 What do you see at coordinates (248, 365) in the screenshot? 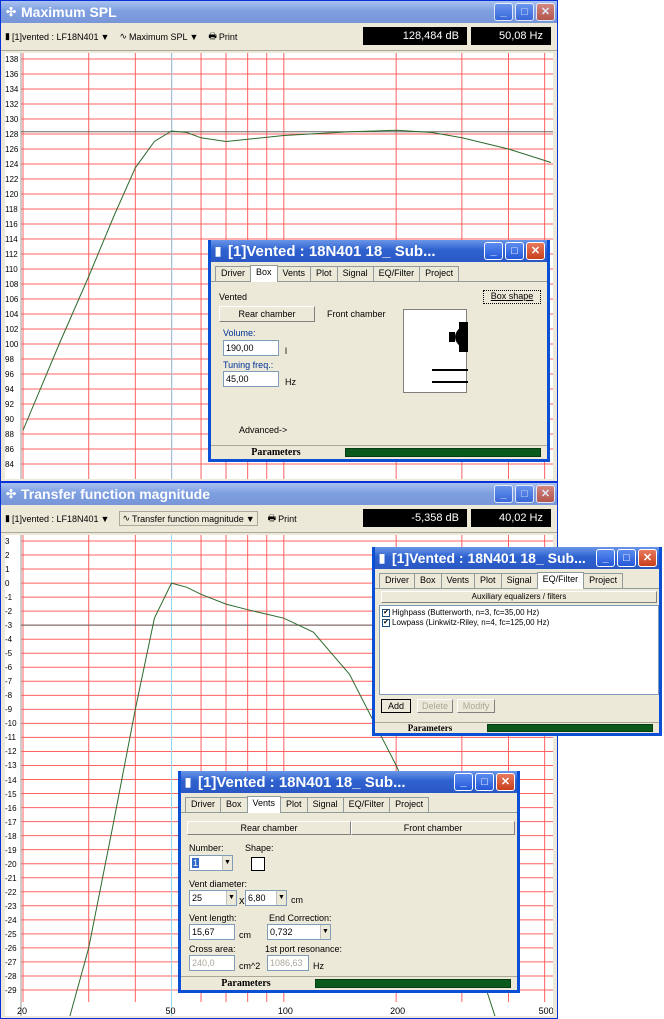
I see `tuning-freq-label: Tuning freq.:` at bounding box center [248, 365].